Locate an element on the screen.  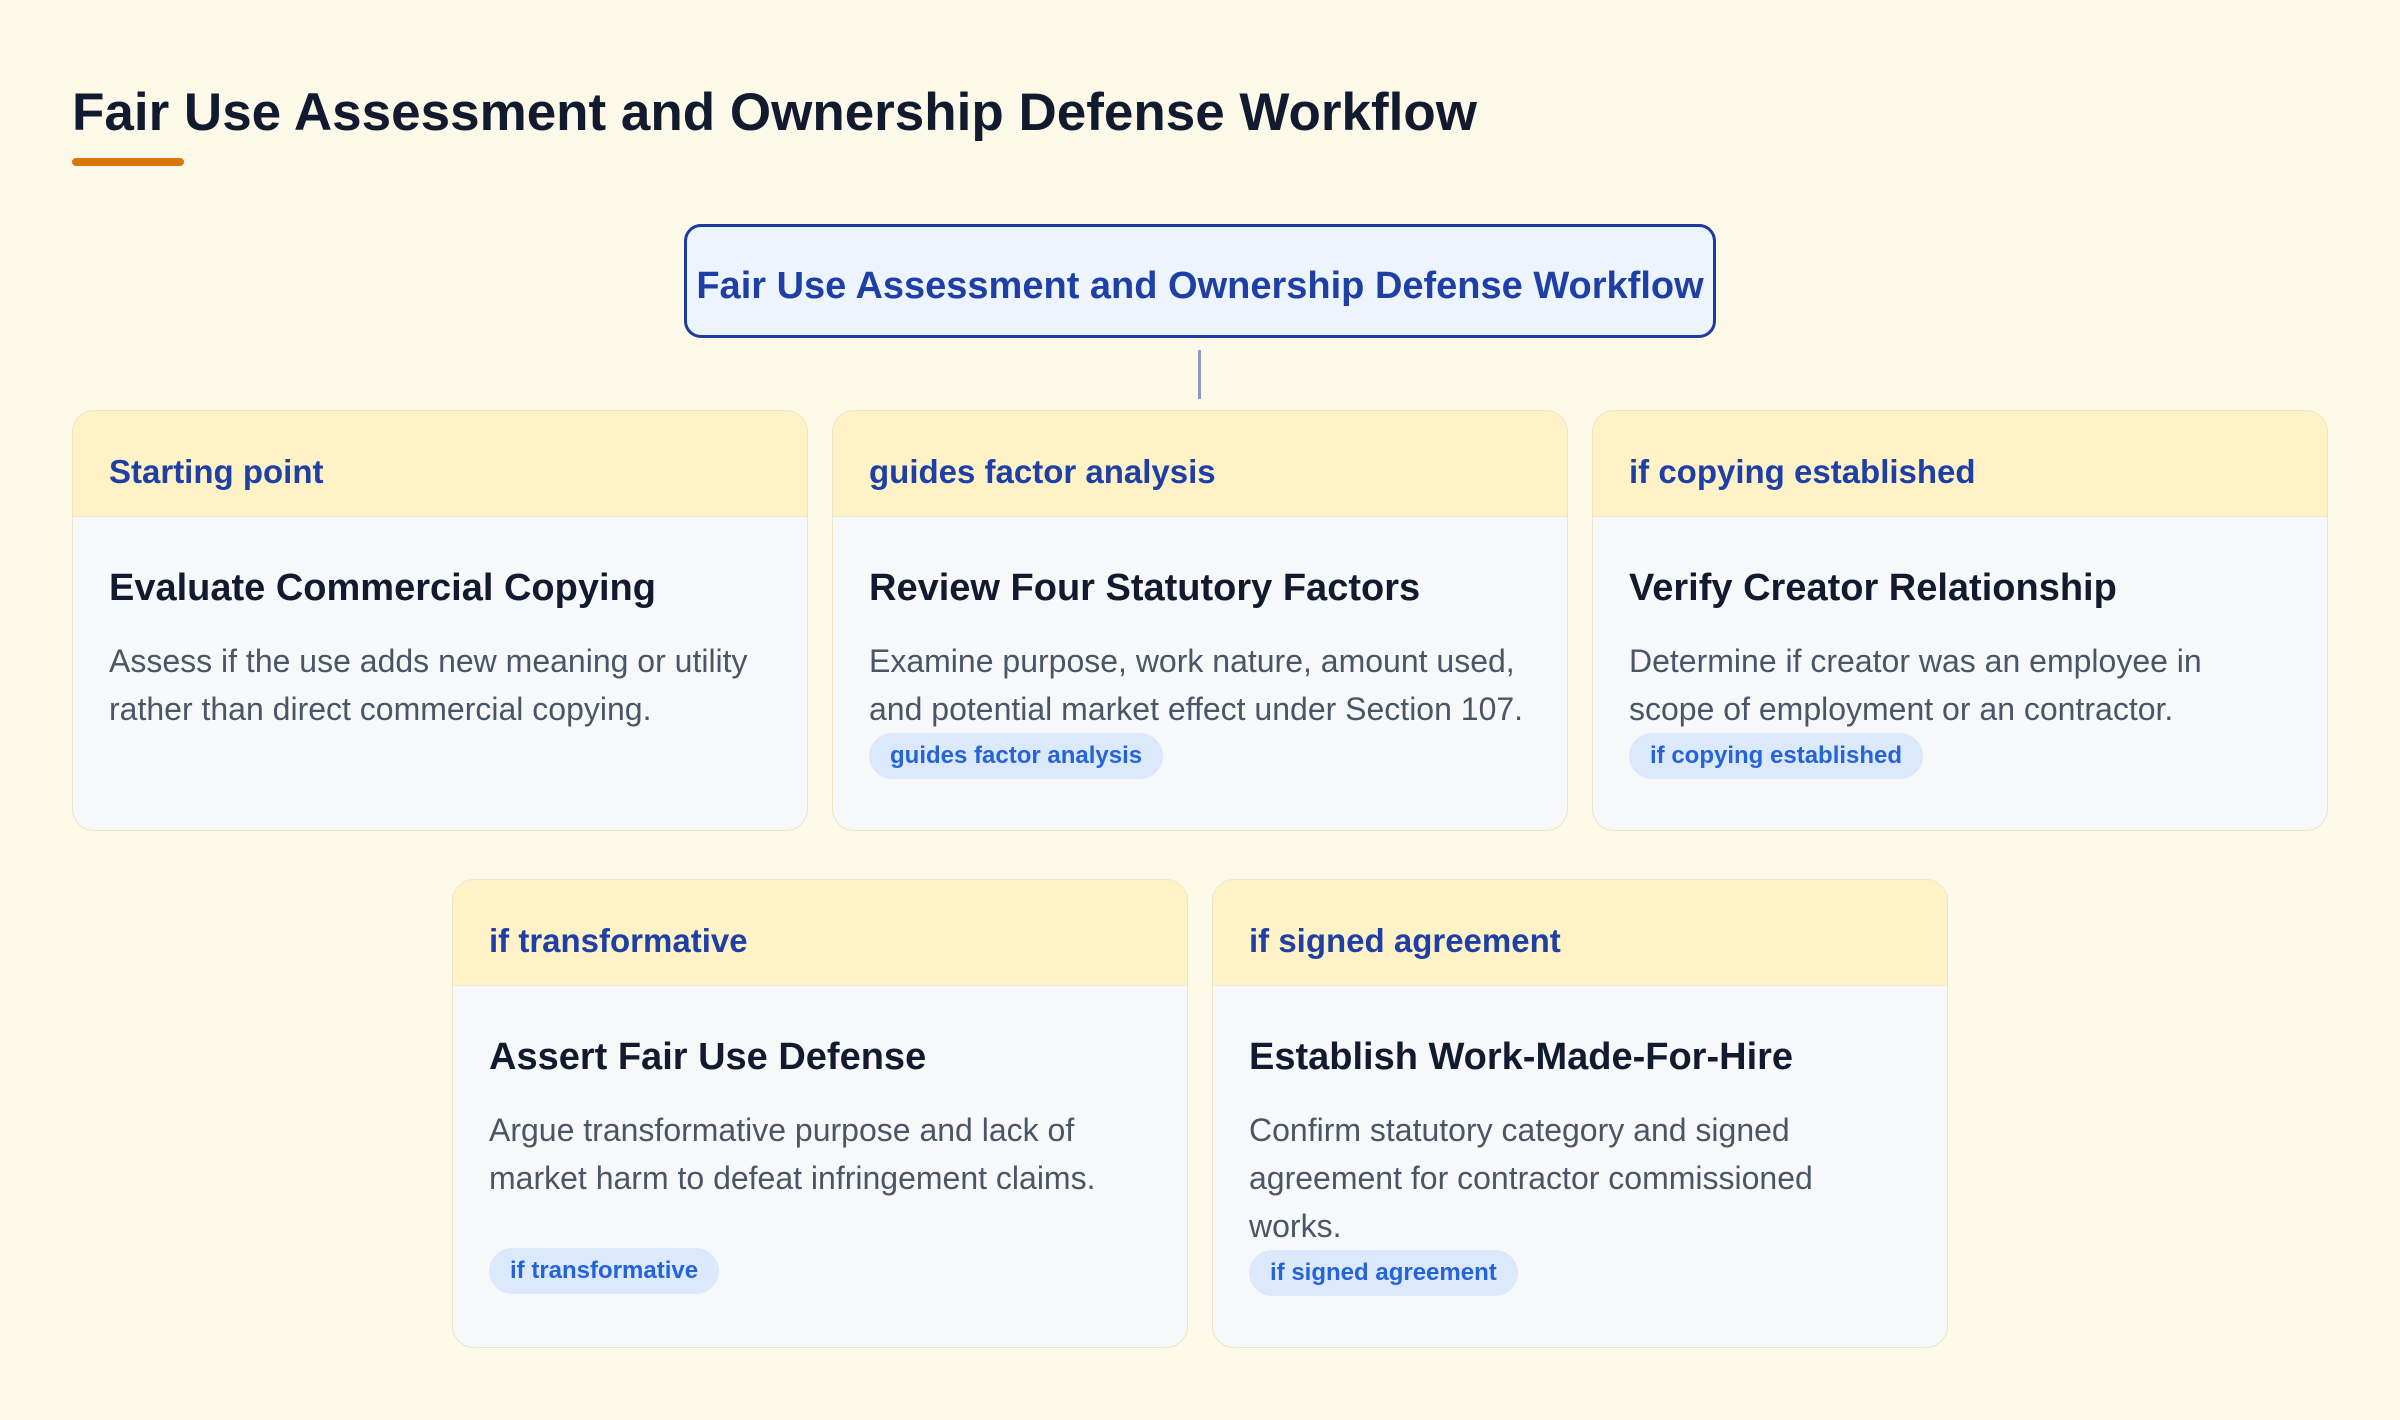
node-badge: guides factor analysis is located at coordinates (1016, 756).